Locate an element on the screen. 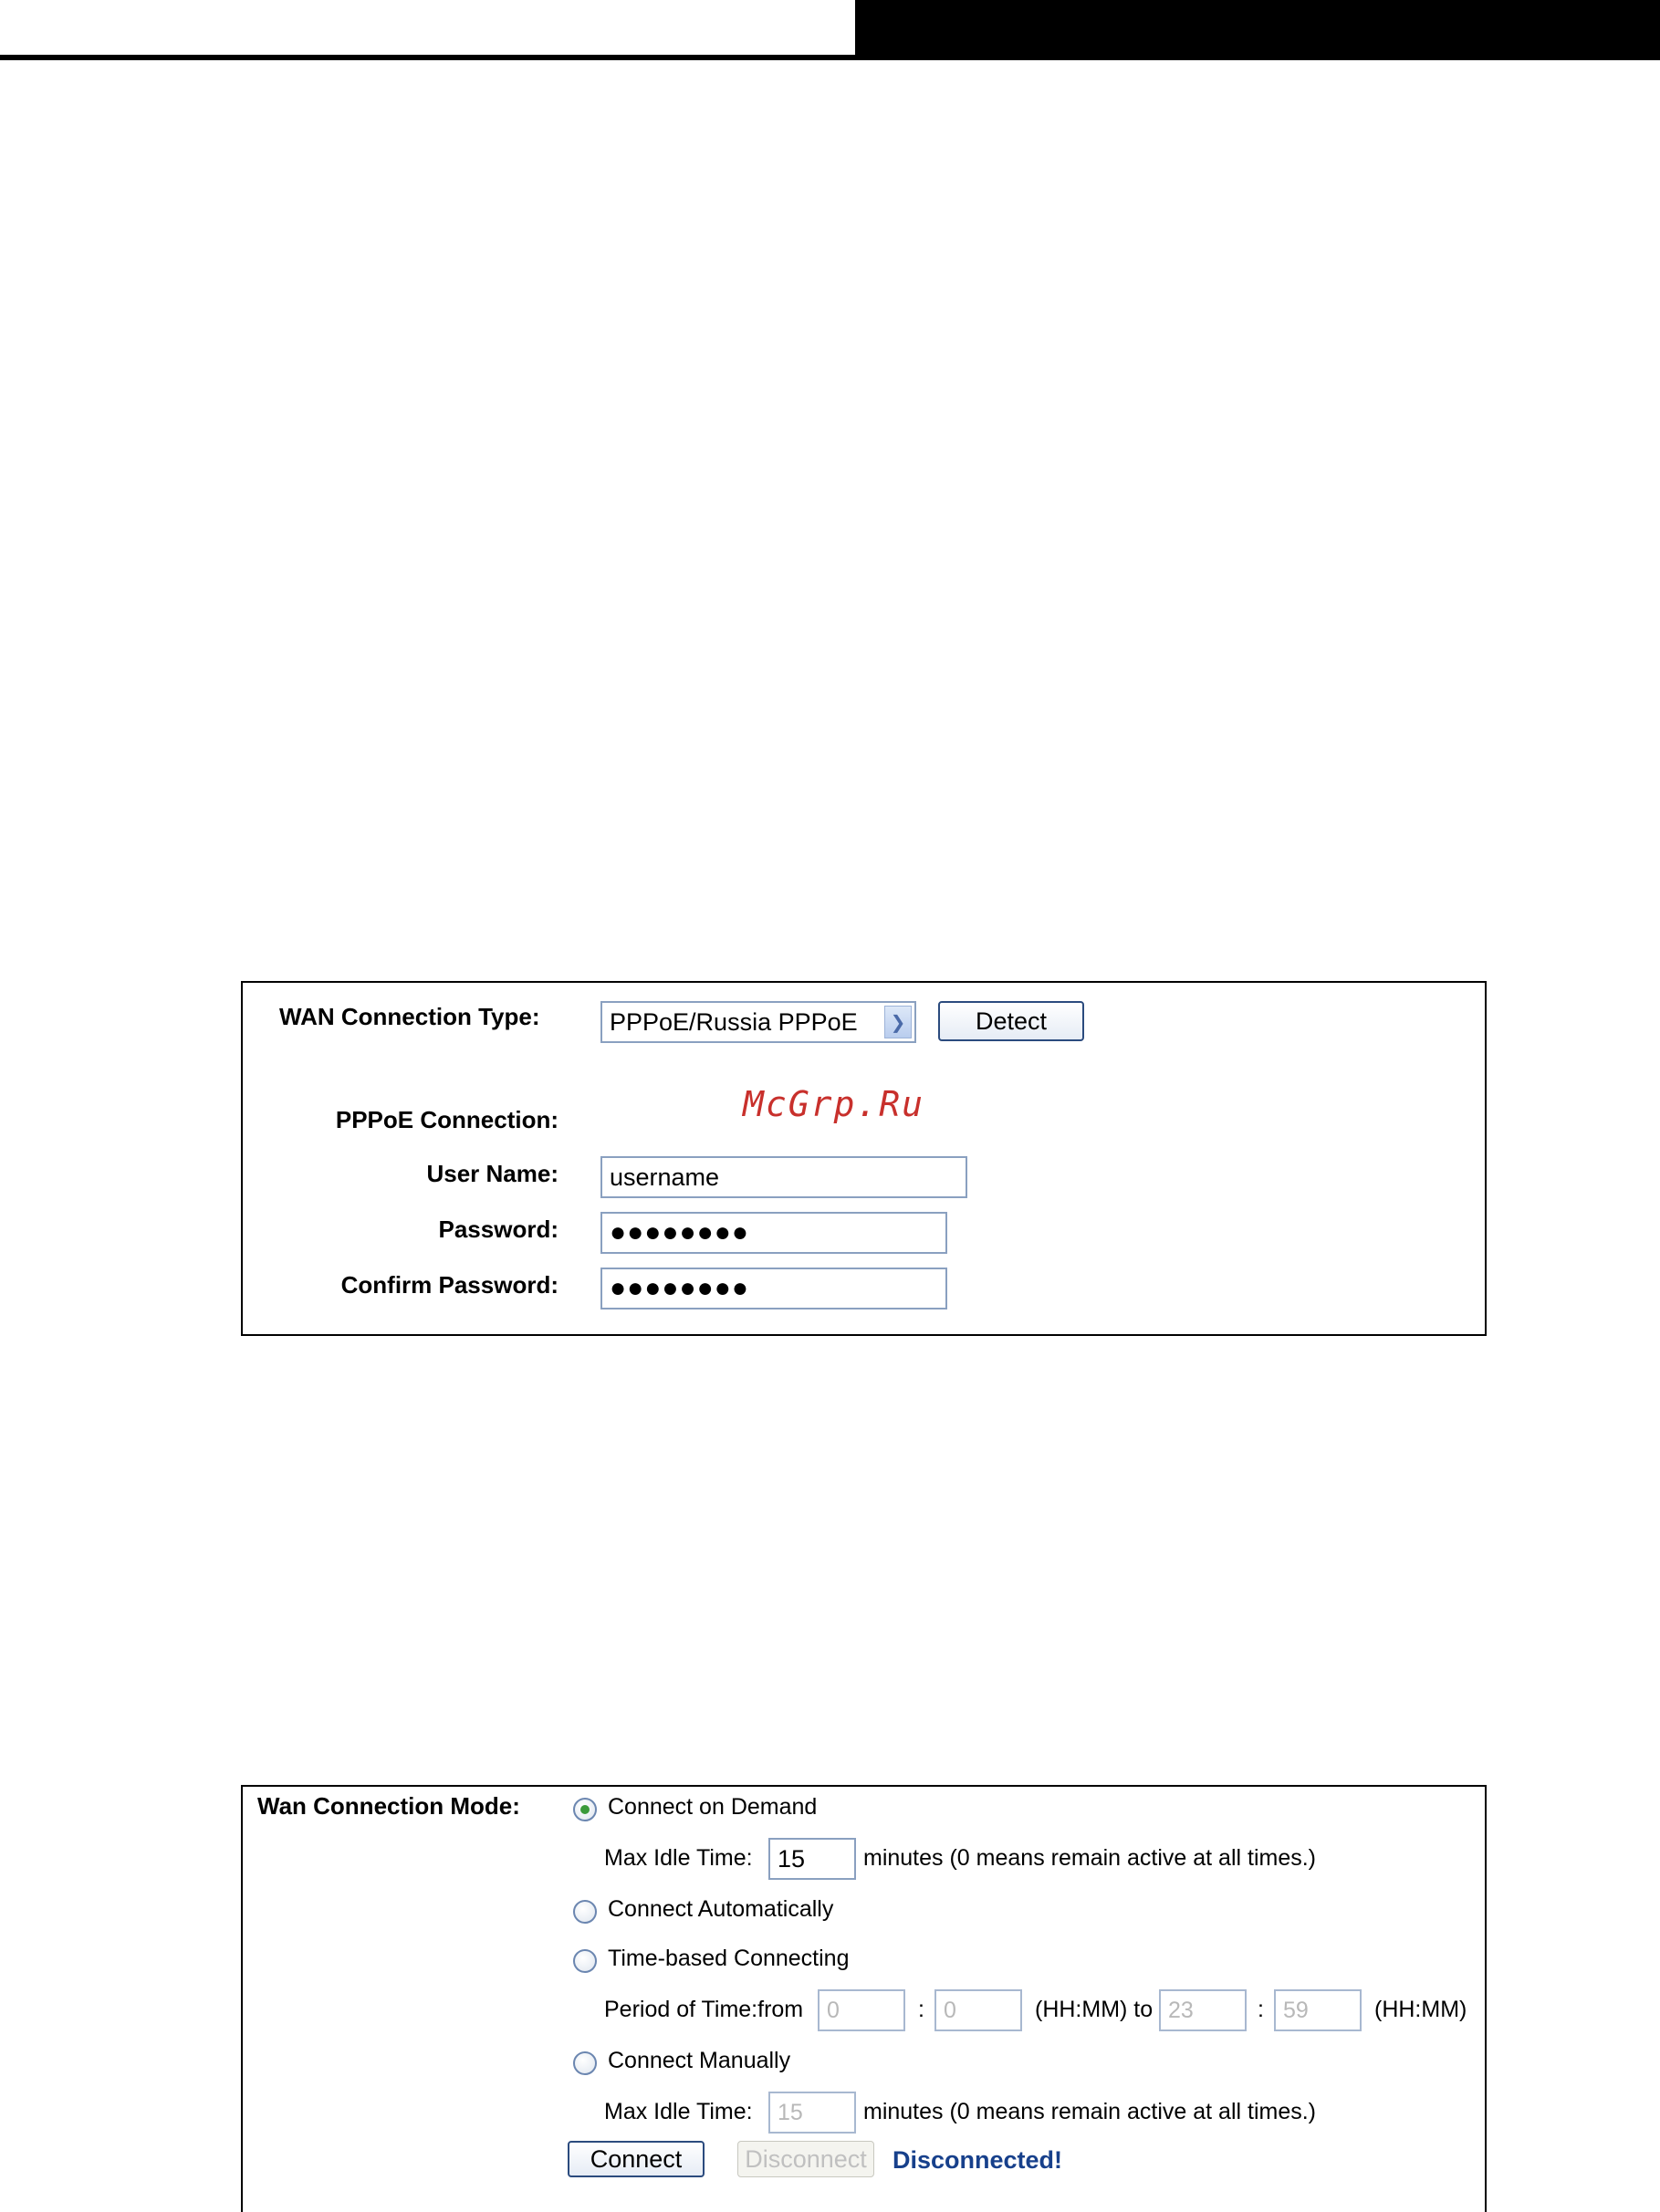 The width and height of the screenshot is (1660, 2212). password-label: Password: is located at coordinates (498, 1229).